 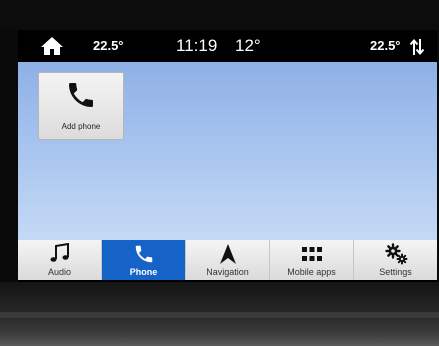 What do you see at coordinates (197, 45) in the screenshot?
I see `clock: 11:19` at bounding box center [197, 45].